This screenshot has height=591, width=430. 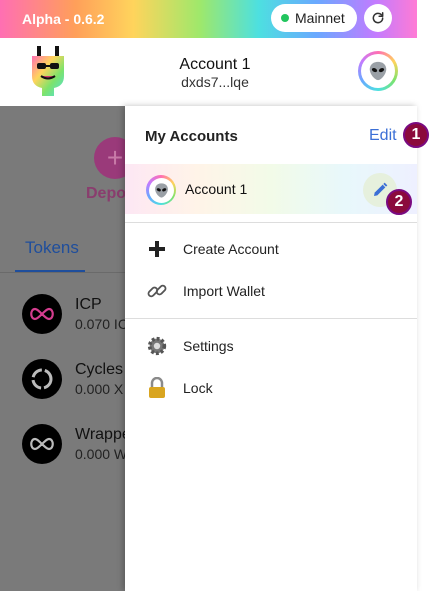 I want to click on token-name: ICP, so click(x=88, y=304).